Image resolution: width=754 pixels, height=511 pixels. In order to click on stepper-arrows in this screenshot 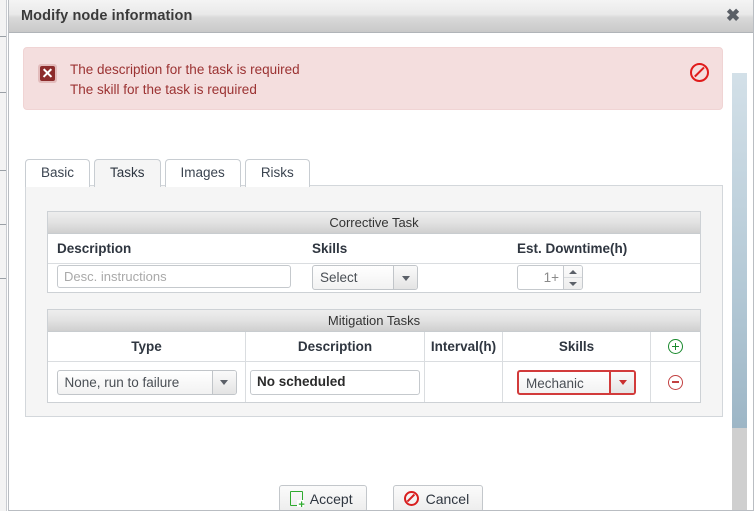, I will do `click(572, 277)`.